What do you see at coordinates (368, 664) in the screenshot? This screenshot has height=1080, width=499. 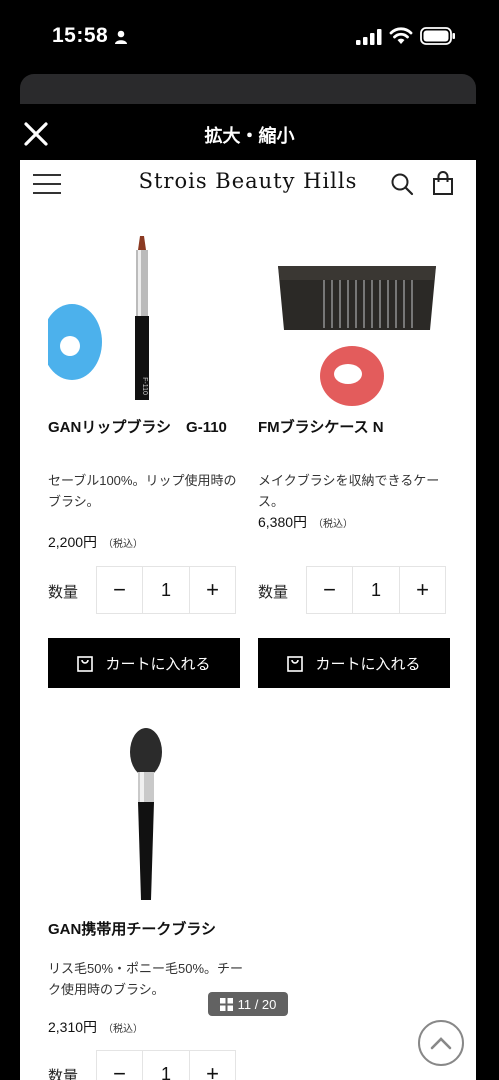 I see `add-to-cart-label: カートに入れる` at bounding box center [368, 664].